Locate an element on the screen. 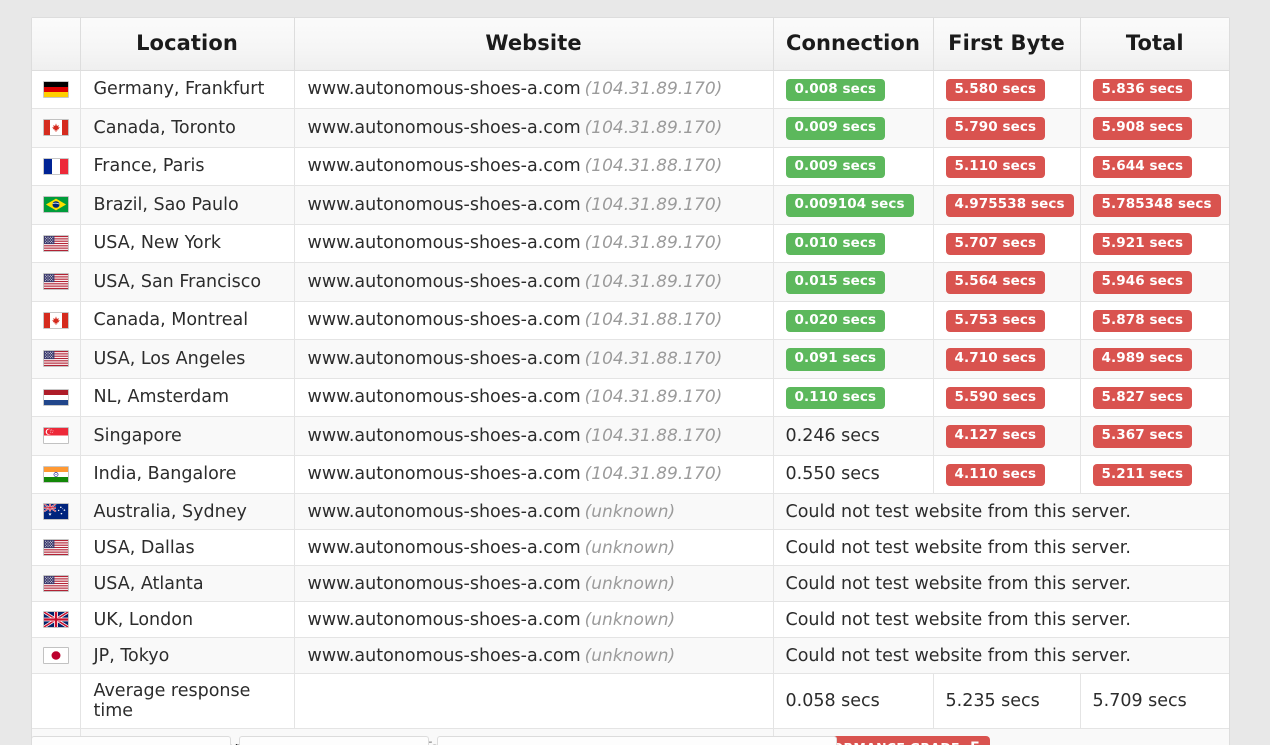 The width and height of the screenshot is (1270, 745). first-byte-badge: 5.110 secs is located at coordinates (995, 167).